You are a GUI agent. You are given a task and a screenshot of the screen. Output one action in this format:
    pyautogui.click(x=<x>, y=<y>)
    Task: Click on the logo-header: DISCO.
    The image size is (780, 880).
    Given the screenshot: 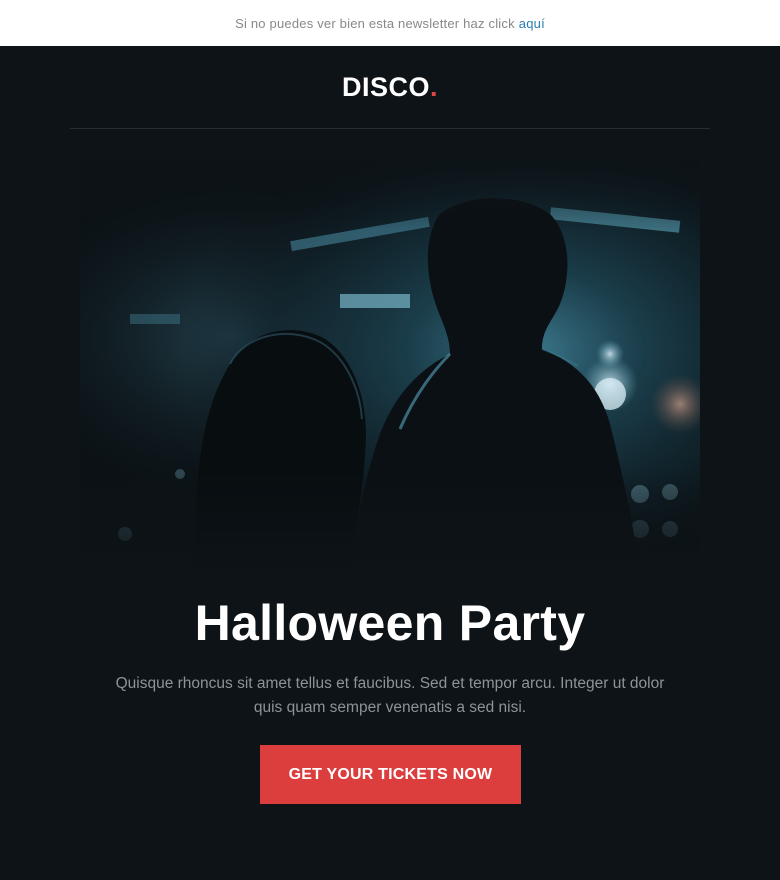 What is the action you would take?
    pyautogui.click(x=390, y=87)
    